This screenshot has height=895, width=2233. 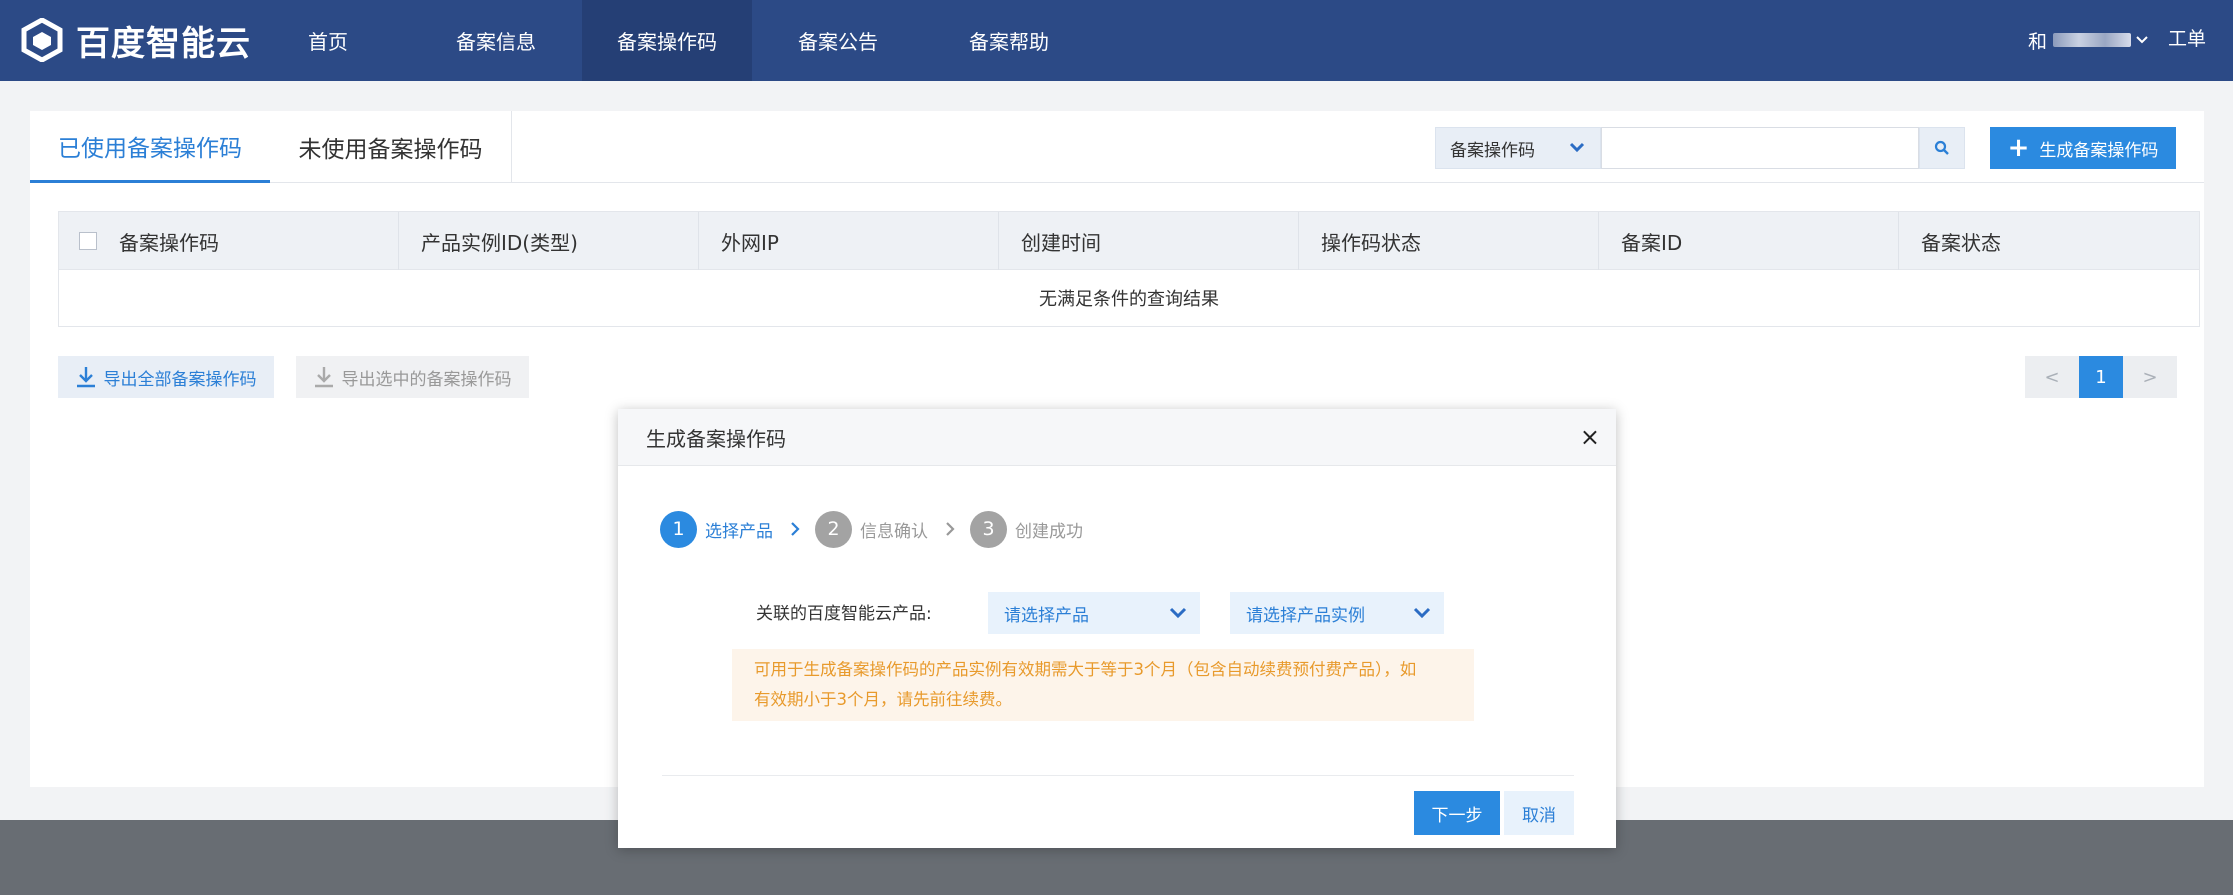 I want to click on warning-line: 有效期小于3个月，请先前往续费。, so click(x=883, y=699).